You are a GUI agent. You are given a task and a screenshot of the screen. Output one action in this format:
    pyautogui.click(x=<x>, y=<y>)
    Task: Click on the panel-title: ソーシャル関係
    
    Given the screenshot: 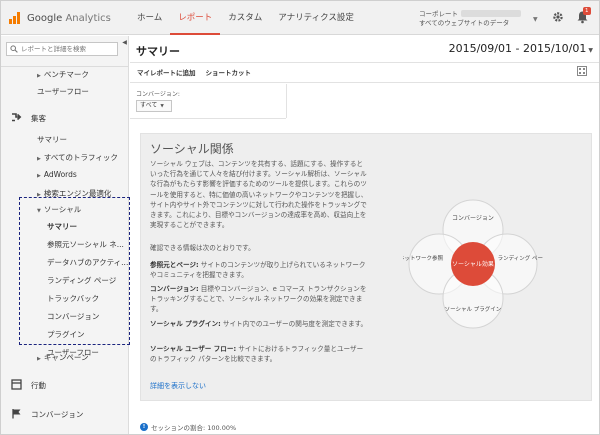 What is the action you would take?
    pyautogui.click(x=192, y=149)
    